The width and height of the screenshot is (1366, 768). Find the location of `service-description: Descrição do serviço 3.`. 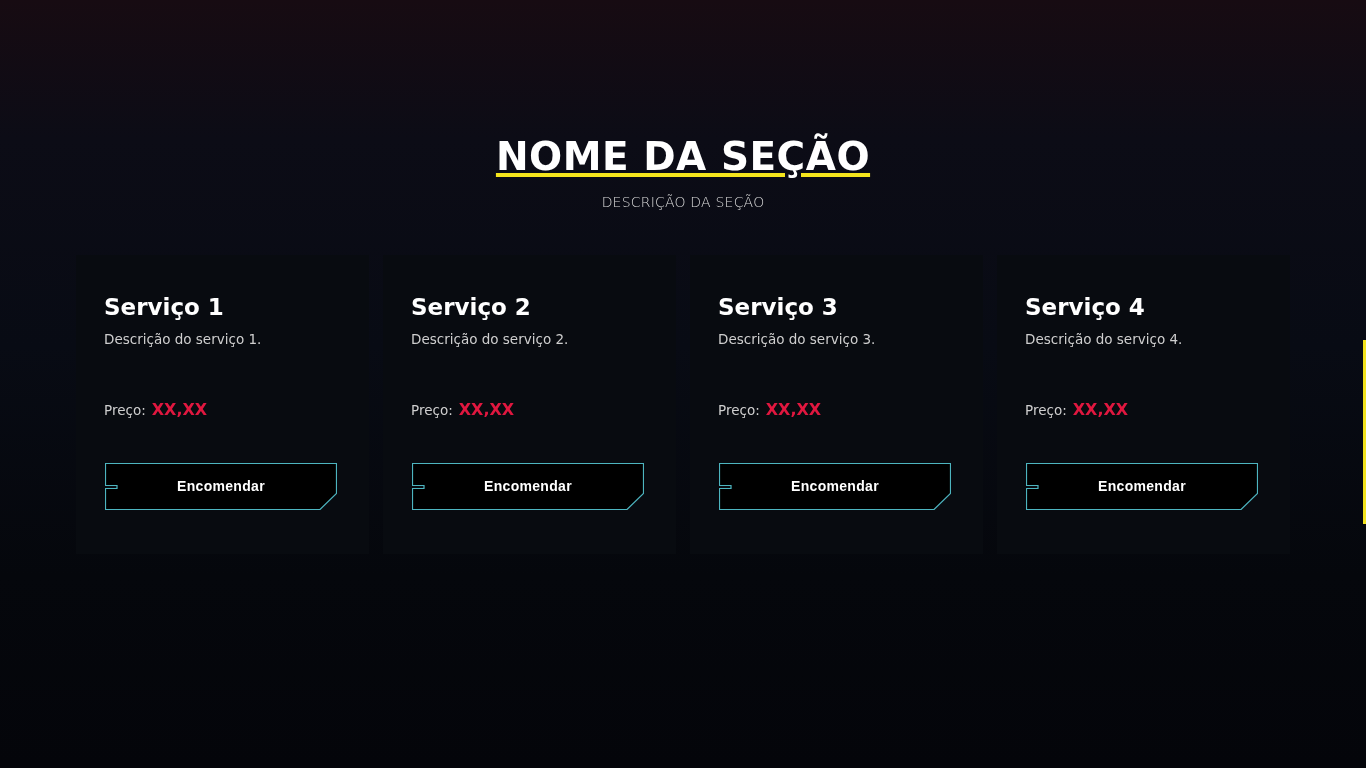

service-description: Descrição do serviço 3. is located at coordinates (797, 339).